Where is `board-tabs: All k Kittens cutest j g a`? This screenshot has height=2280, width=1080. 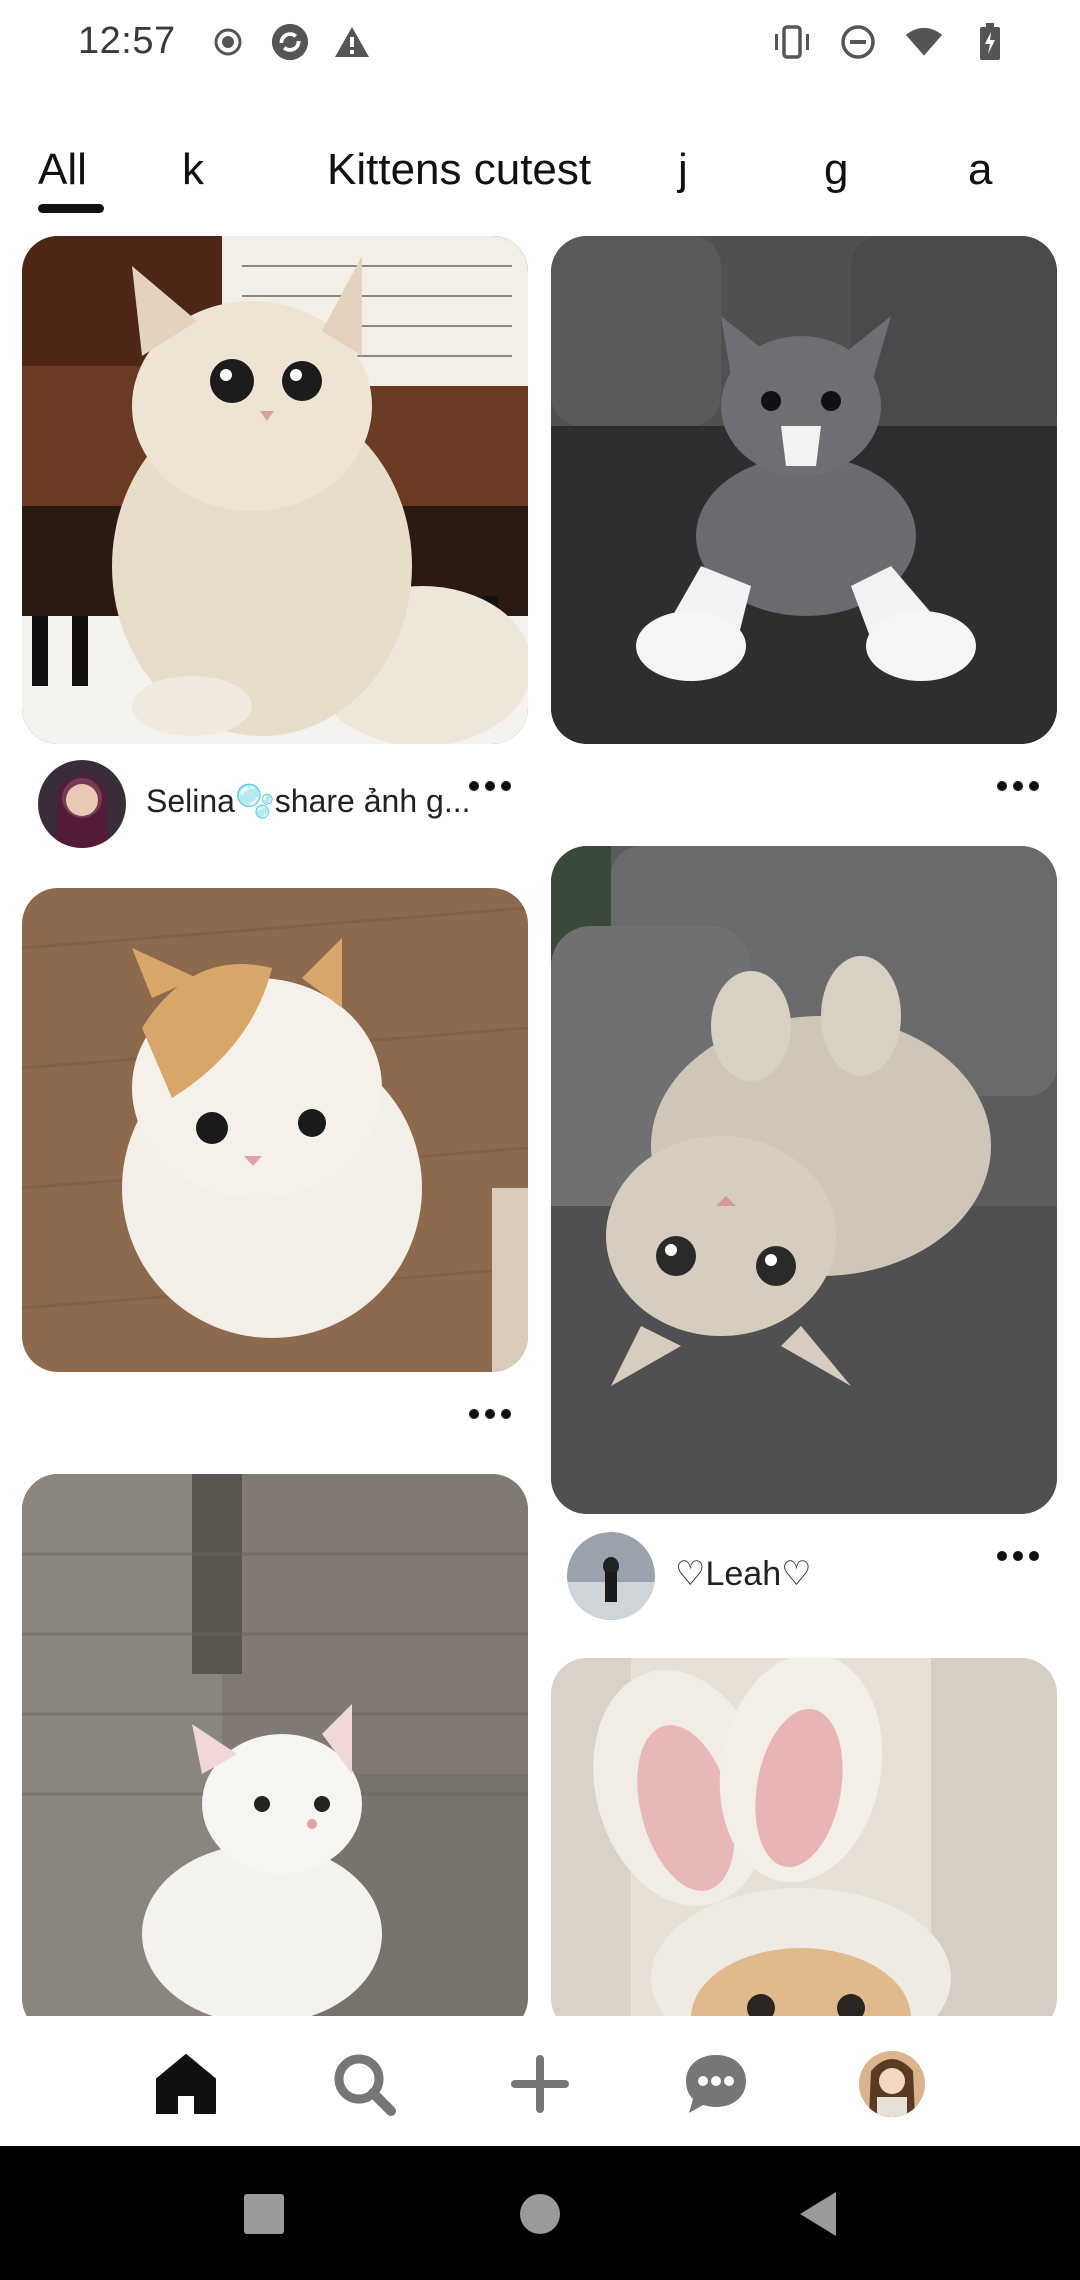 board-tabs: All k Kittens cutest j g a is located at coordinates (540, 180).